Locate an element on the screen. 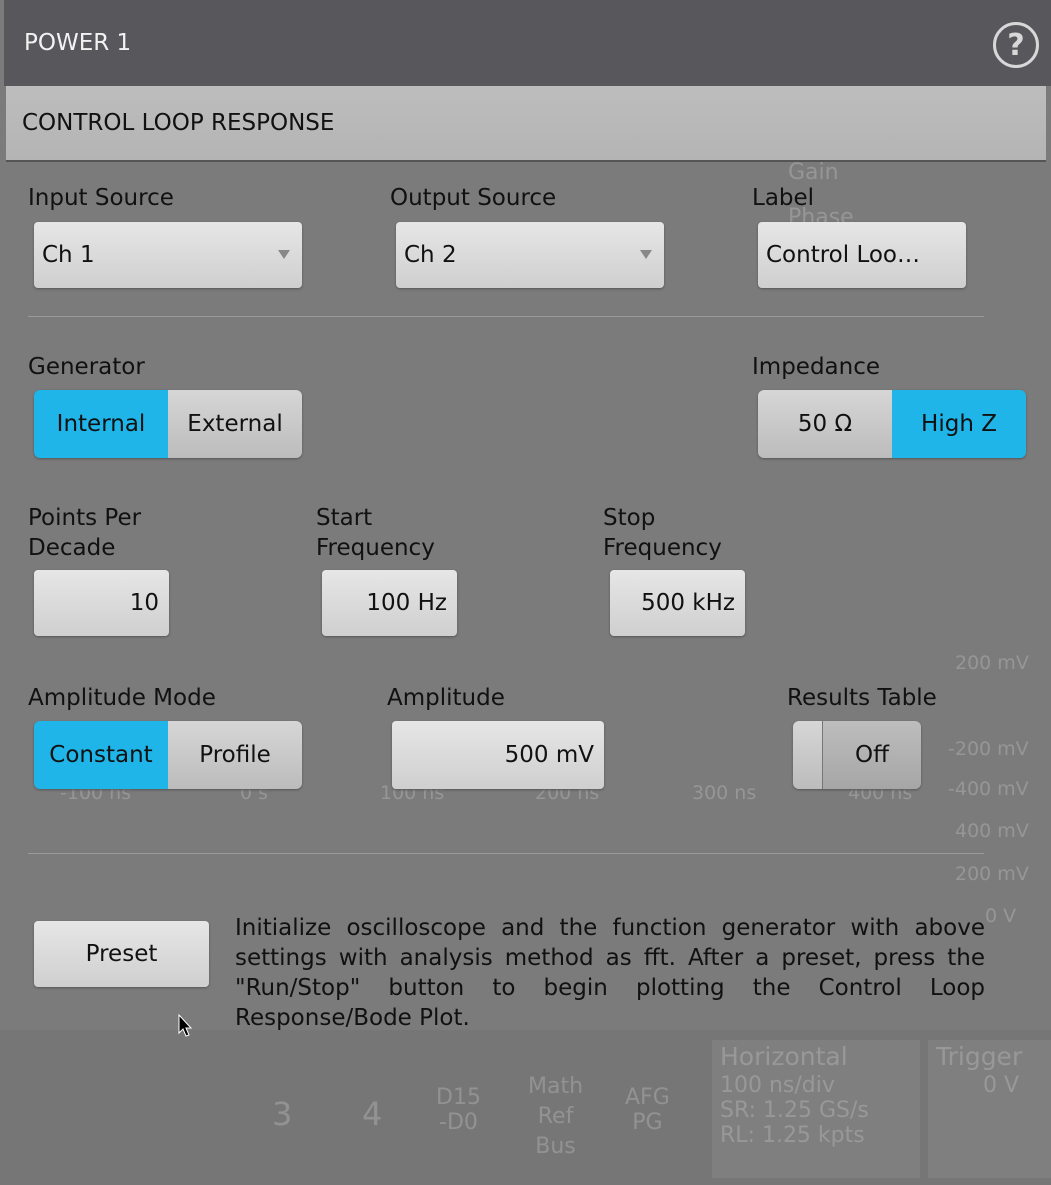  impedance-50-ohm-button: 50 Ω is located at coordinates (825, 424).